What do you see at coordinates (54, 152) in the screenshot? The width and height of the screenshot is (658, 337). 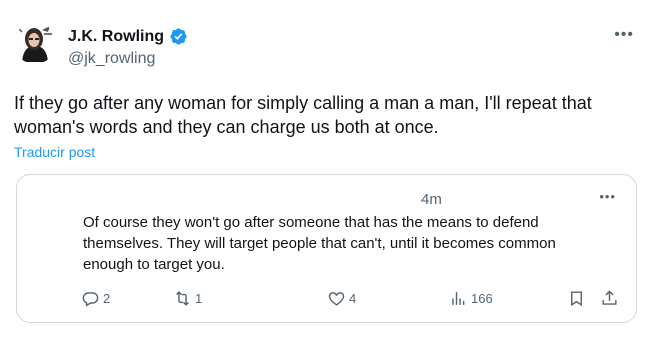 I see `translate-post-link: Traducir post` at bounding box center [54, 152].